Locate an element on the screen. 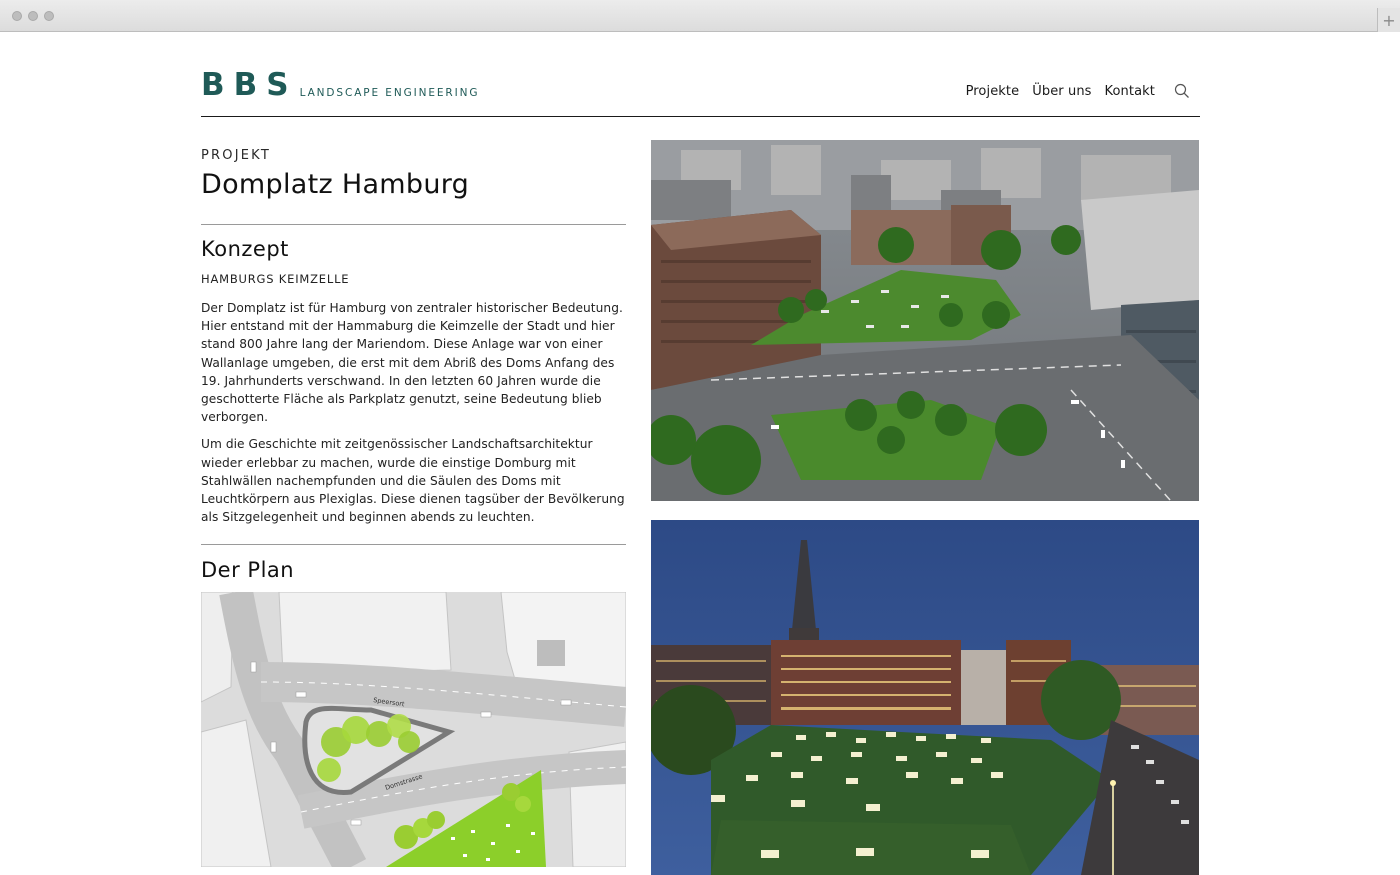  section-heading-konzept: Konzept is located at coordinates (245, 249).